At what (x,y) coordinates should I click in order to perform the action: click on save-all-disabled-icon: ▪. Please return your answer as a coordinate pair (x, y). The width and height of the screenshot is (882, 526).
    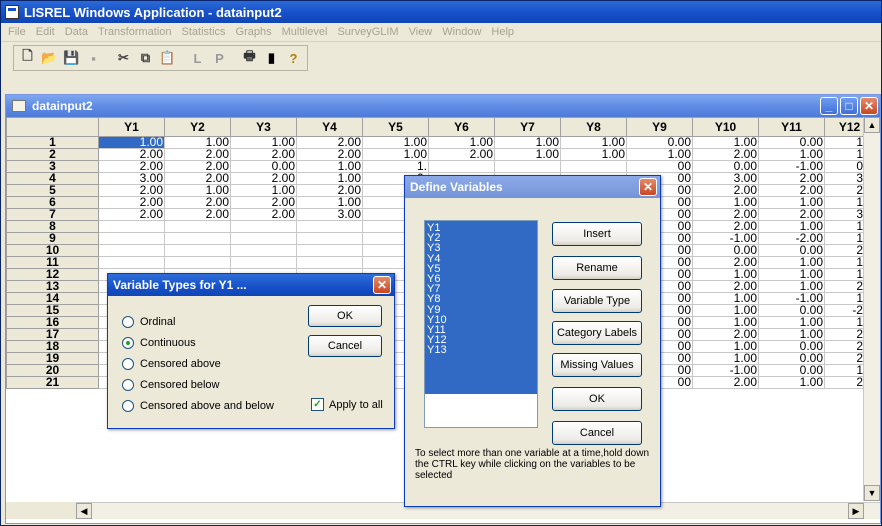
    Looking at the image, I should click on (93, 58).